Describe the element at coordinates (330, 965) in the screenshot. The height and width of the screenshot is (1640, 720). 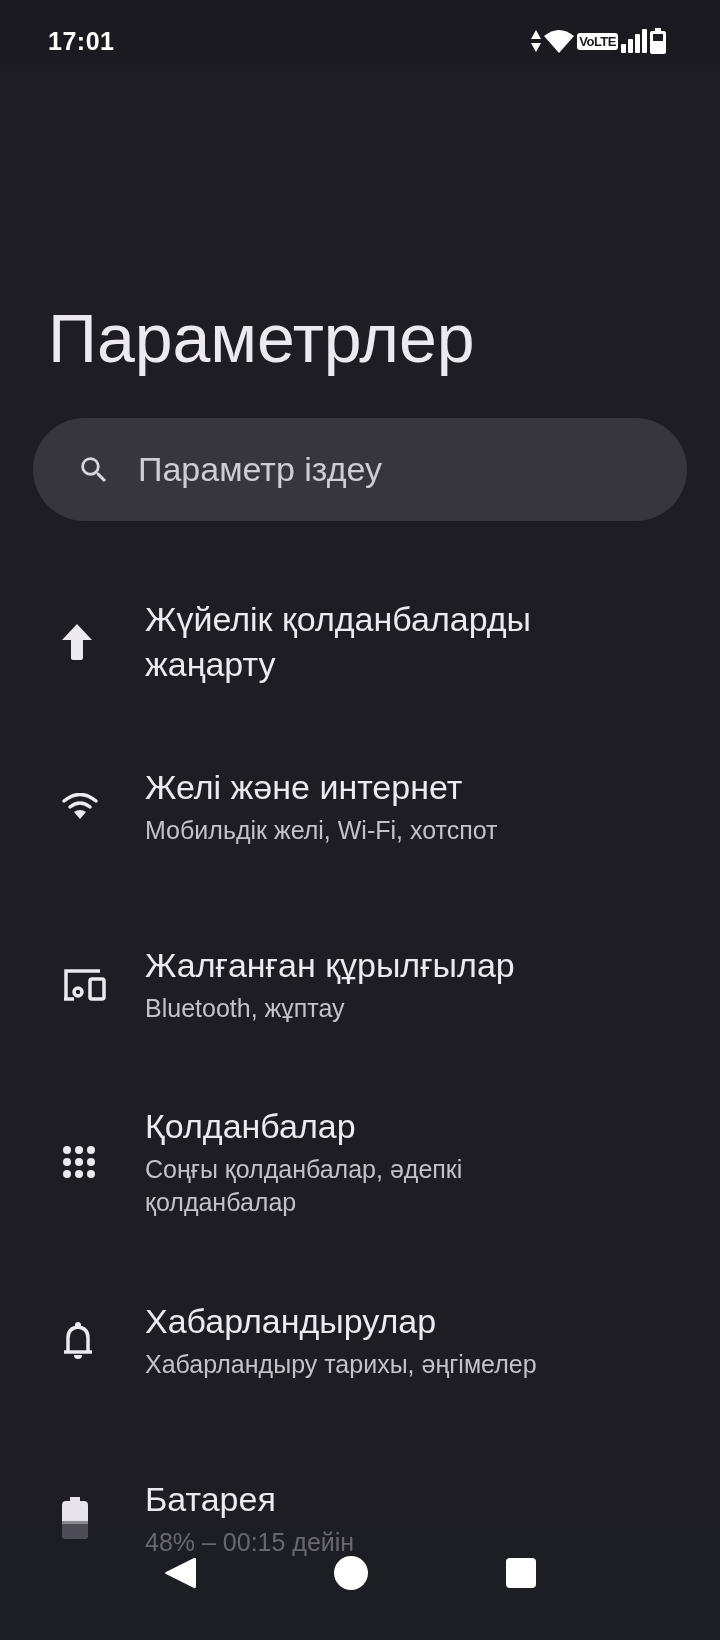
I see `item-title: Жалғанған құрылғылар` at that location.